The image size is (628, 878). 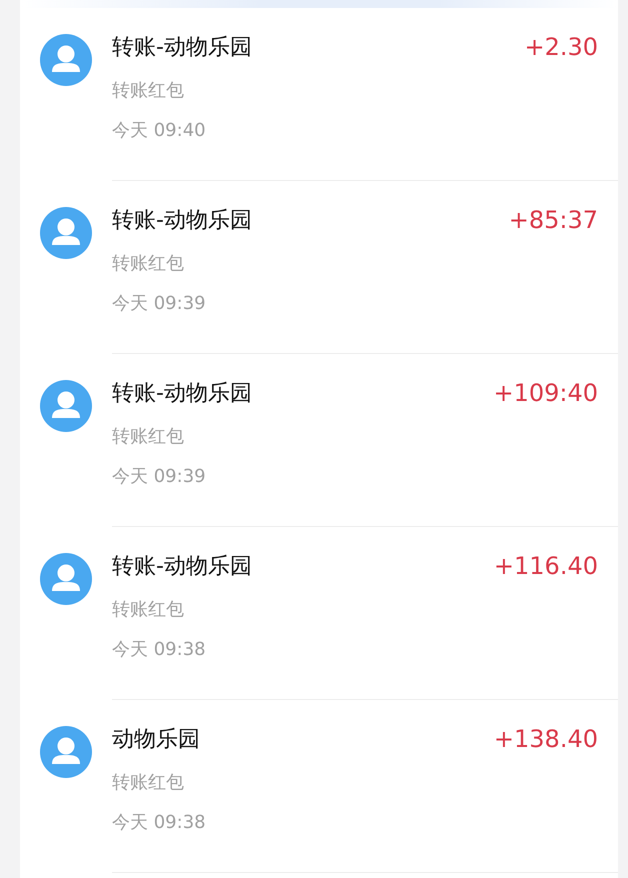 What do you see at coordinates (553, 220) in the screenshot?
I see `transaction-amount: +85:37` at bounding box center [553, 220].